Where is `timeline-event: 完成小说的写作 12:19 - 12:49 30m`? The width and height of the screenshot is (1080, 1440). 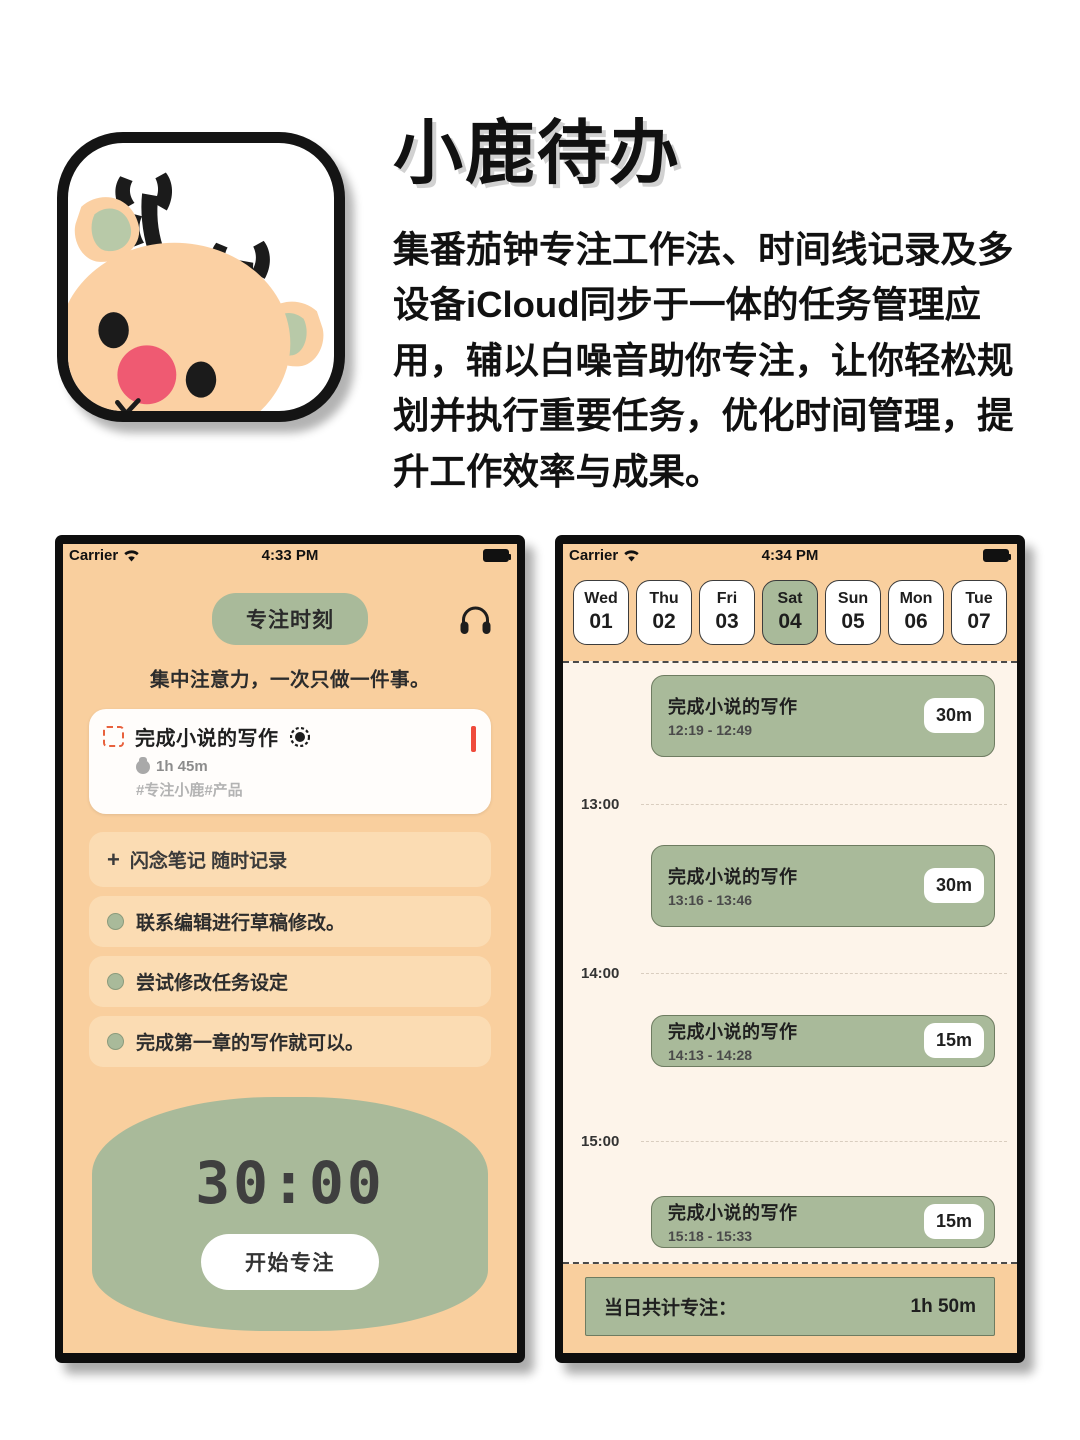 timeline-event: 完成小说的写作 12:19 - 12:49 30m is located at coordinates (823, 715).